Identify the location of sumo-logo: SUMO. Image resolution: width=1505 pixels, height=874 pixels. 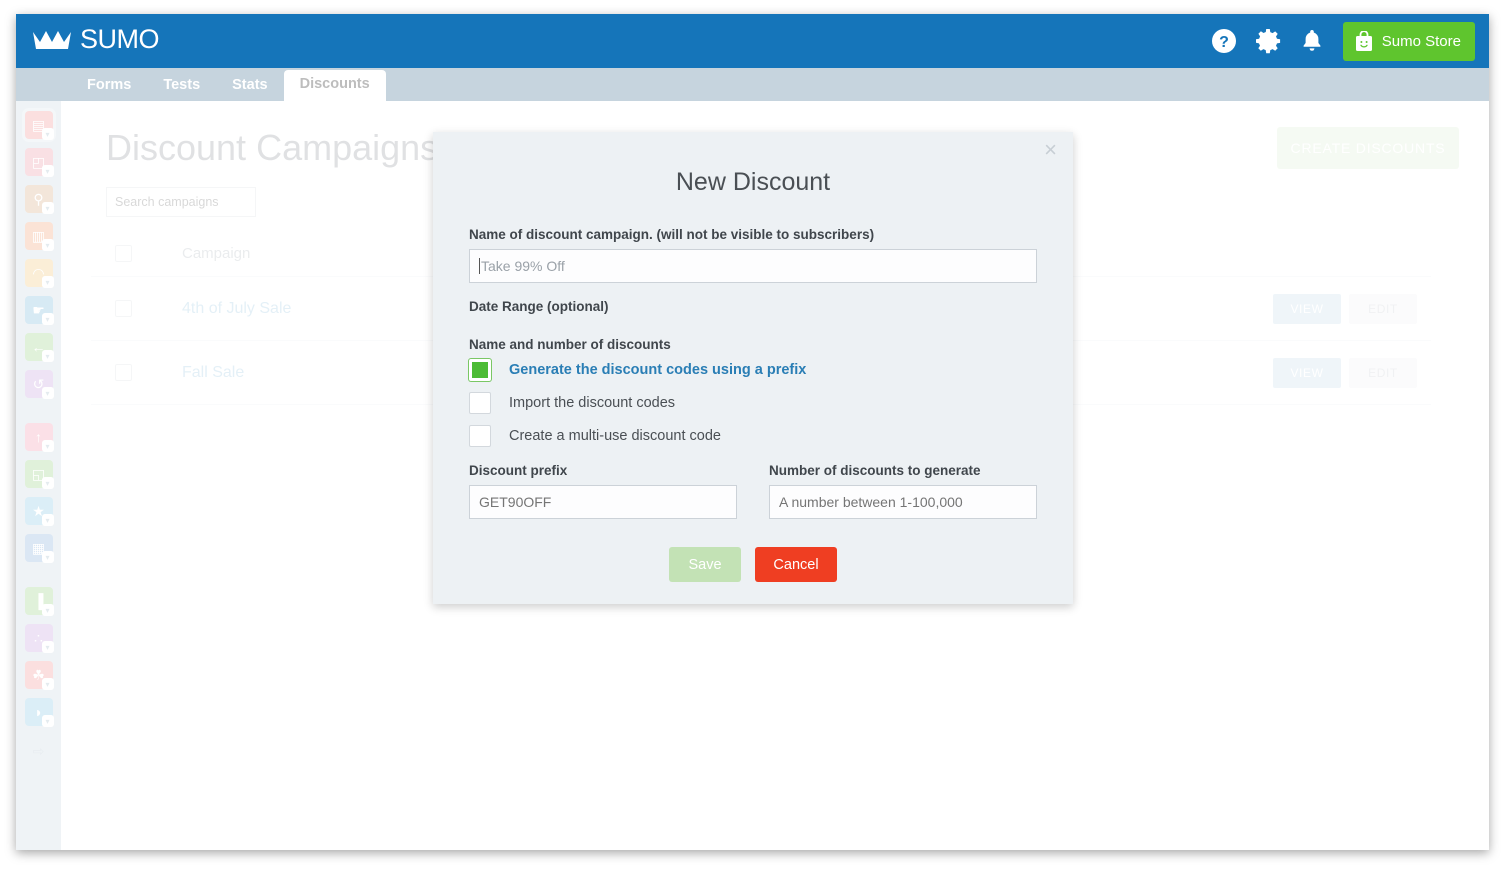
(96, 39).